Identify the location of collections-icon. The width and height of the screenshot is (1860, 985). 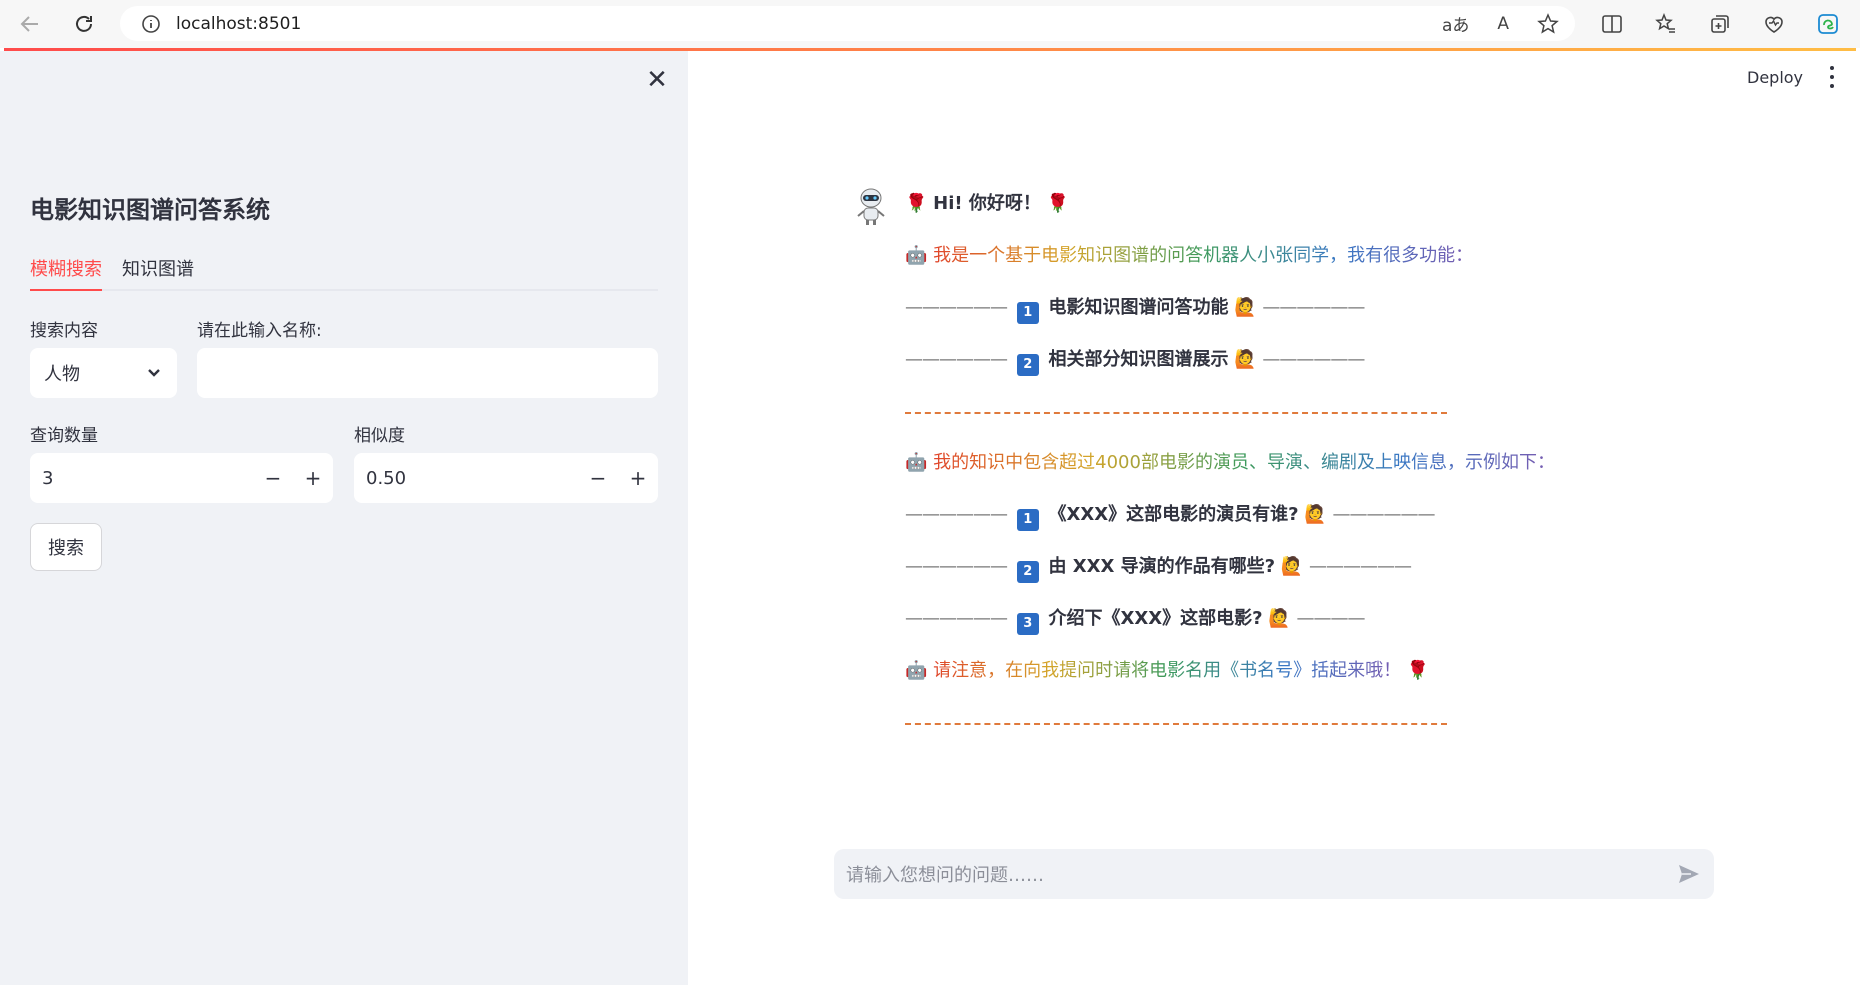
(1720, 24).